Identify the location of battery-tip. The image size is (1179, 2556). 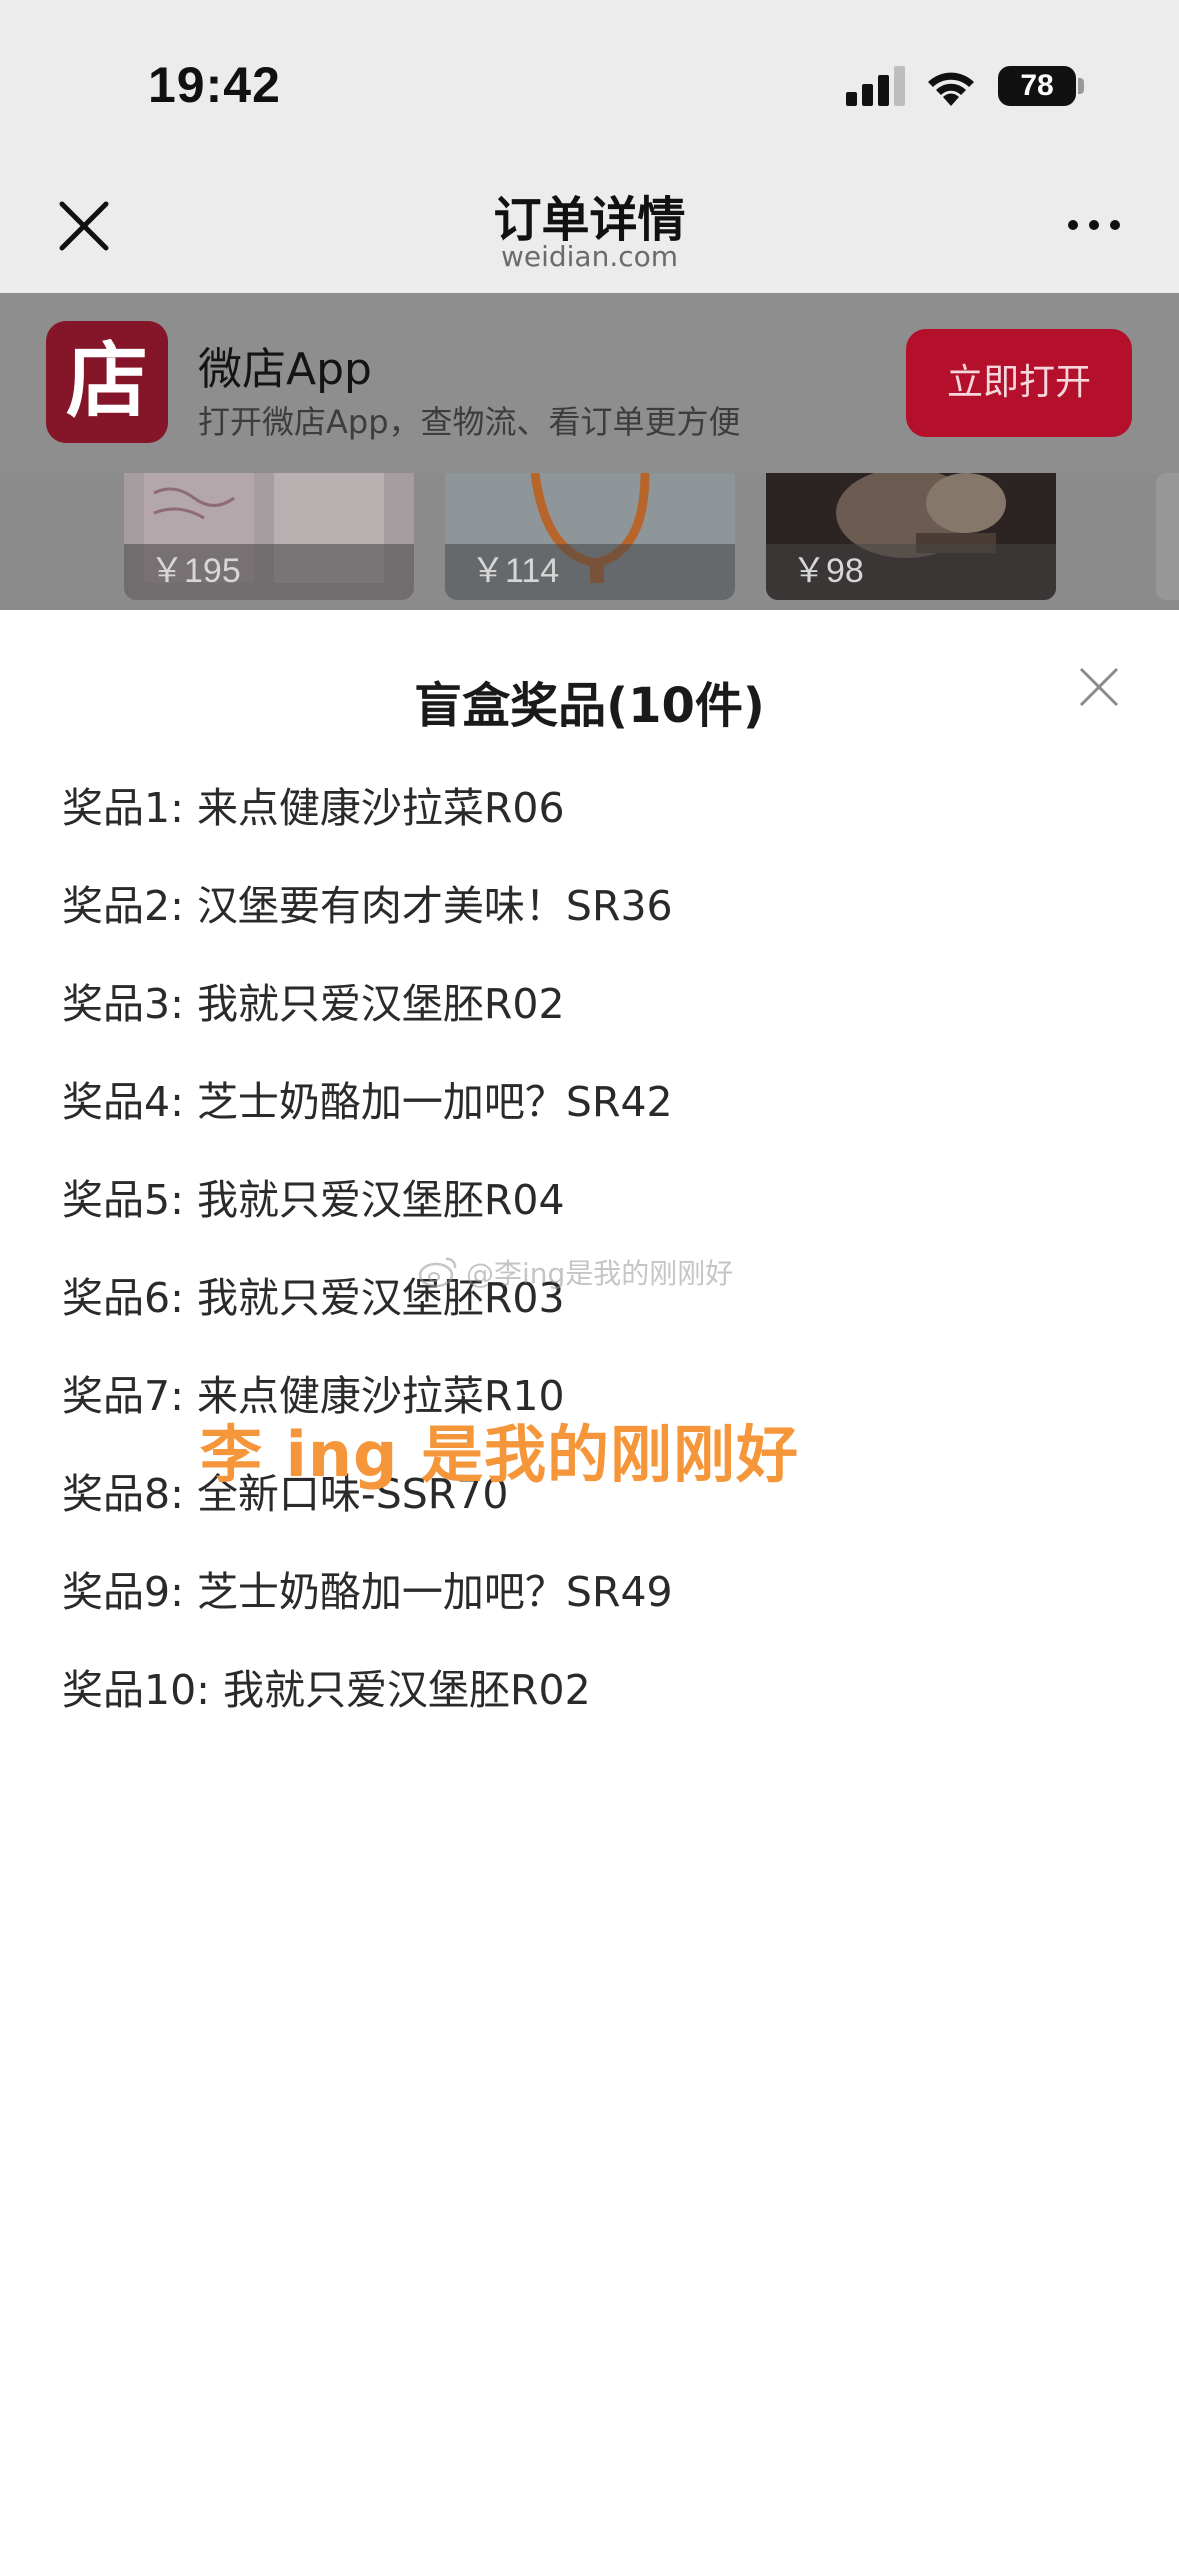
(1081, 86).